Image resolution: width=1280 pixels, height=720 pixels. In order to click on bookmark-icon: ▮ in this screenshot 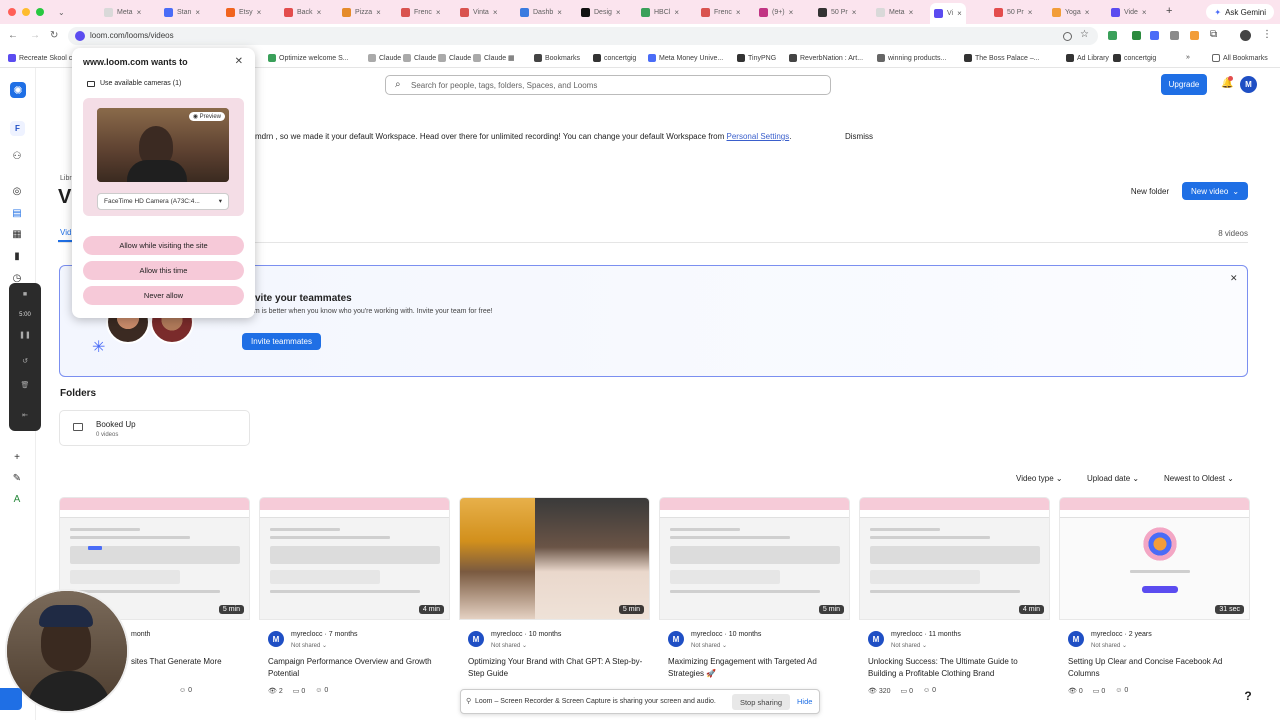, I will do `click(17, 256)`.